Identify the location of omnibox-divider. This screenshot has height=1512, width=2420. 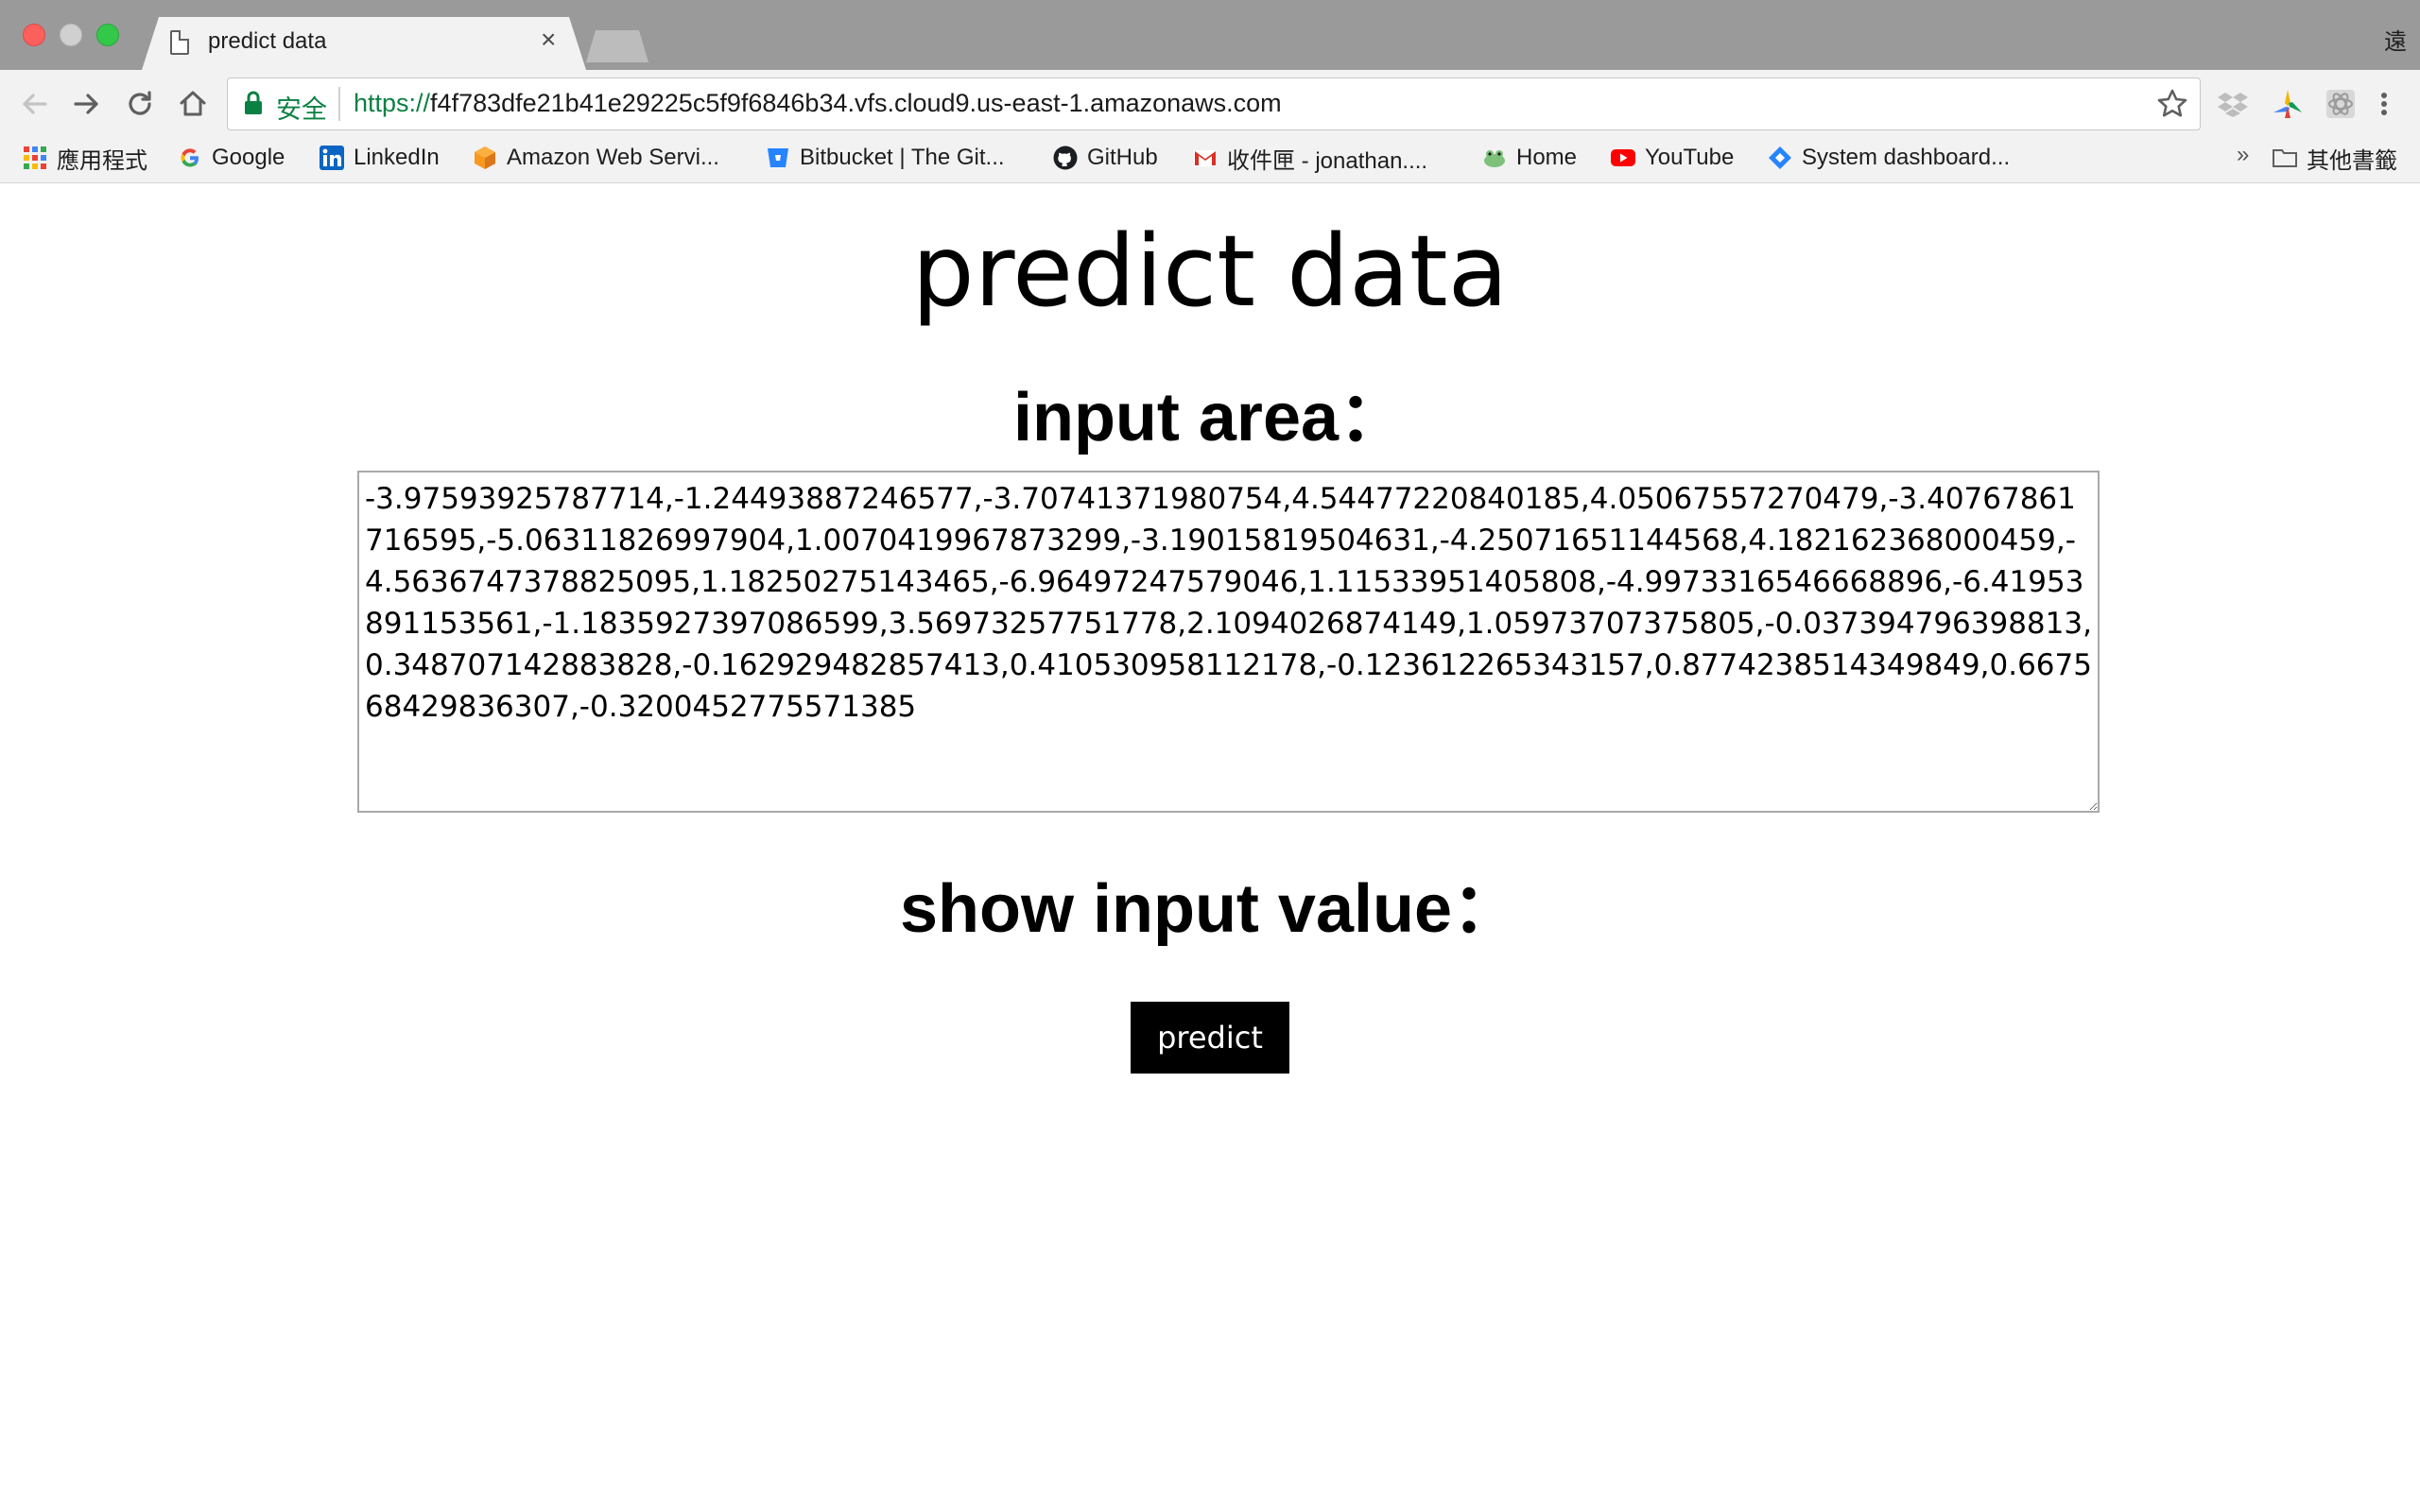
(339, 104).